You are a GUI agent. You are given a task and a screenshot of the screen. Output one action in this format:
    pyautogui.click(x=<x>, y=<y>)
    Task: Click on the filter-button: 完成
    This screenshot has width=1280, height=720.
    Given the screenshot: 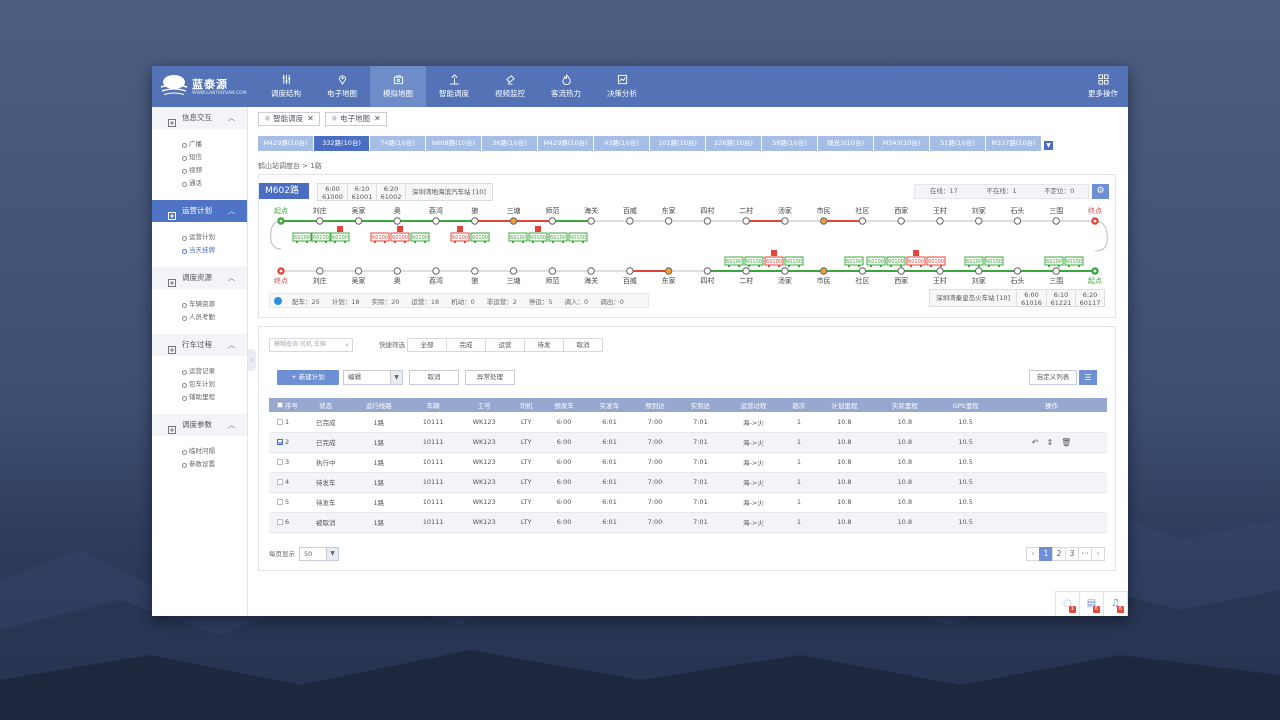 What is the action you would take?
    pyautogui.click(x=466, y=345)
    